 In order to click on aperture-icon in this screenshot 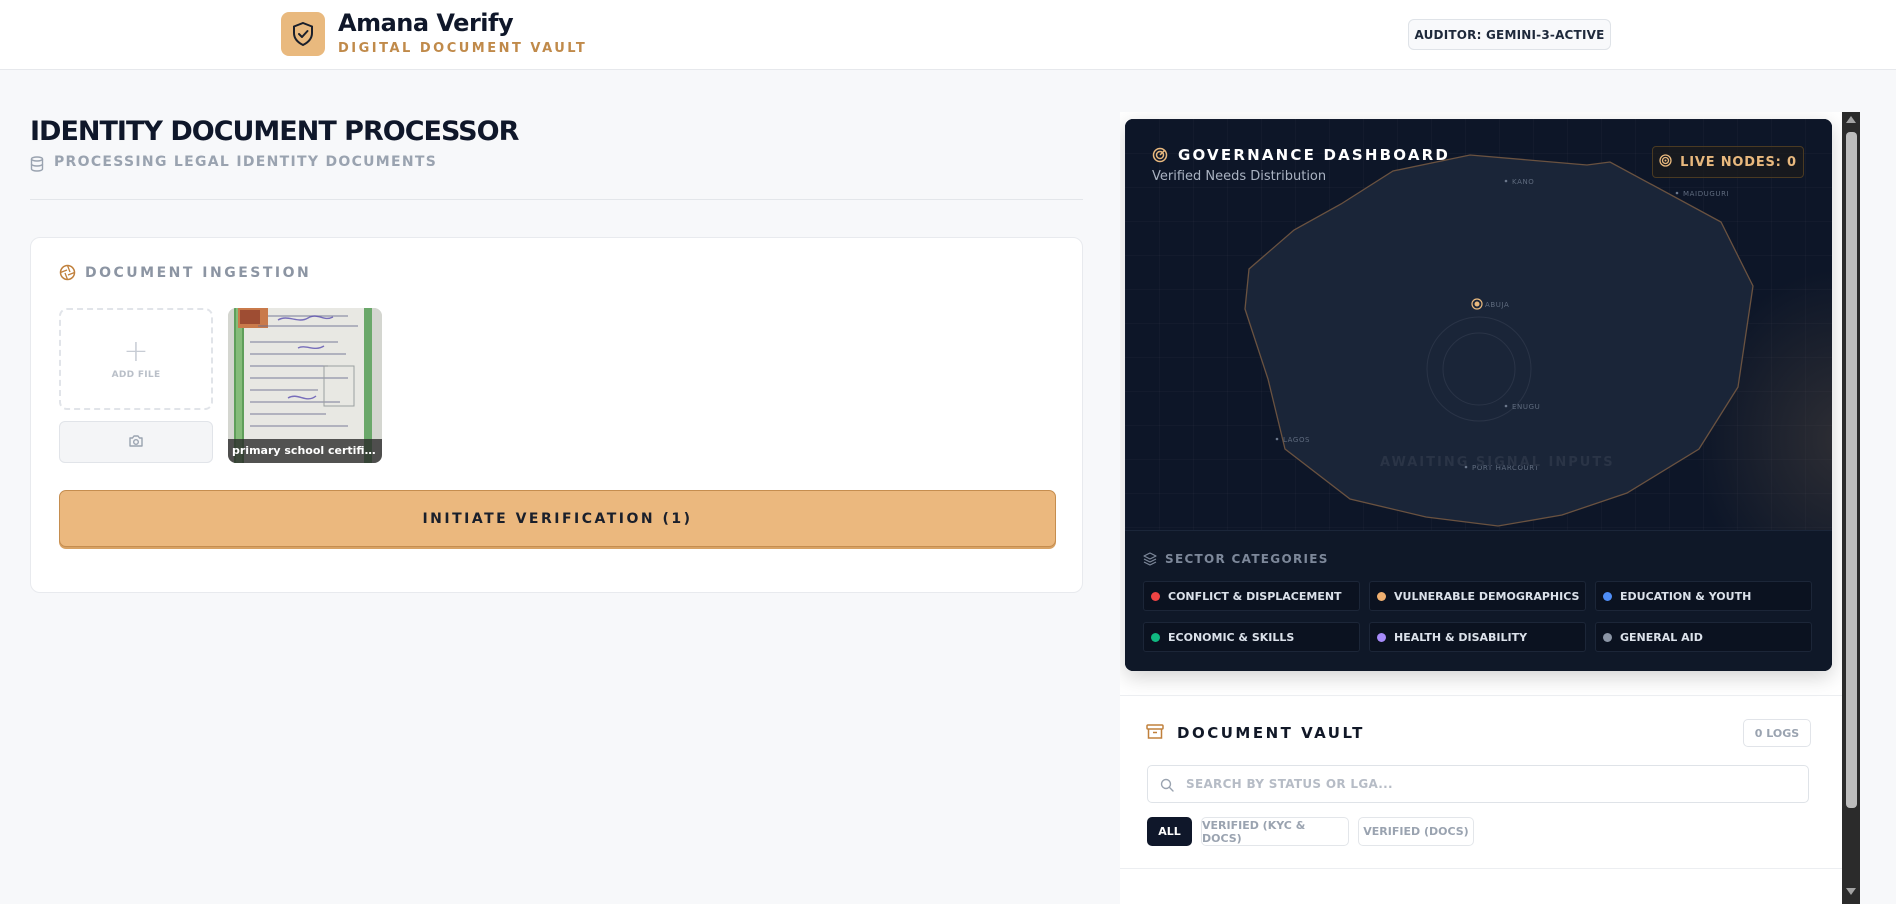, I will do `click(67, 274)`.